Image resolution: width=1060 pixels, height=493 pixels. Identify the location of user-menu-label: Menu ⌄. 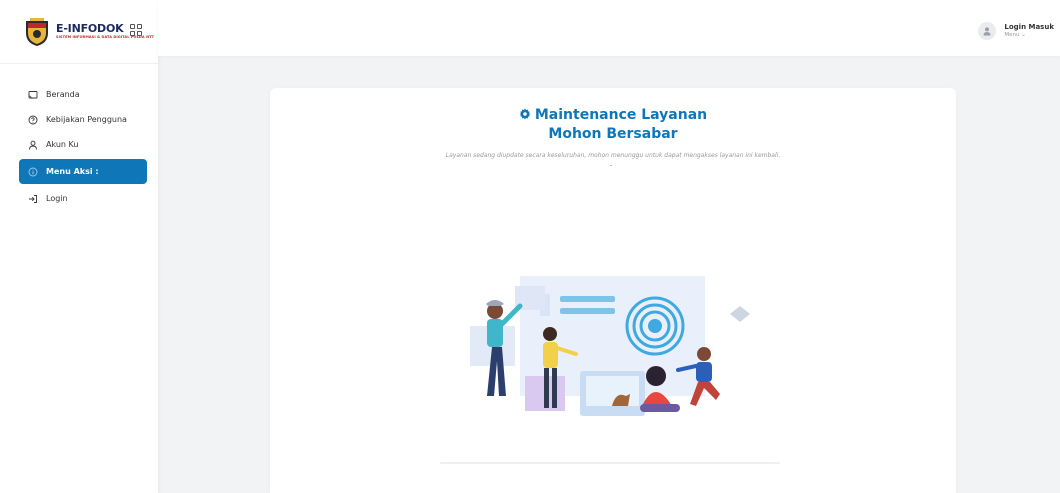
(1029, 35).